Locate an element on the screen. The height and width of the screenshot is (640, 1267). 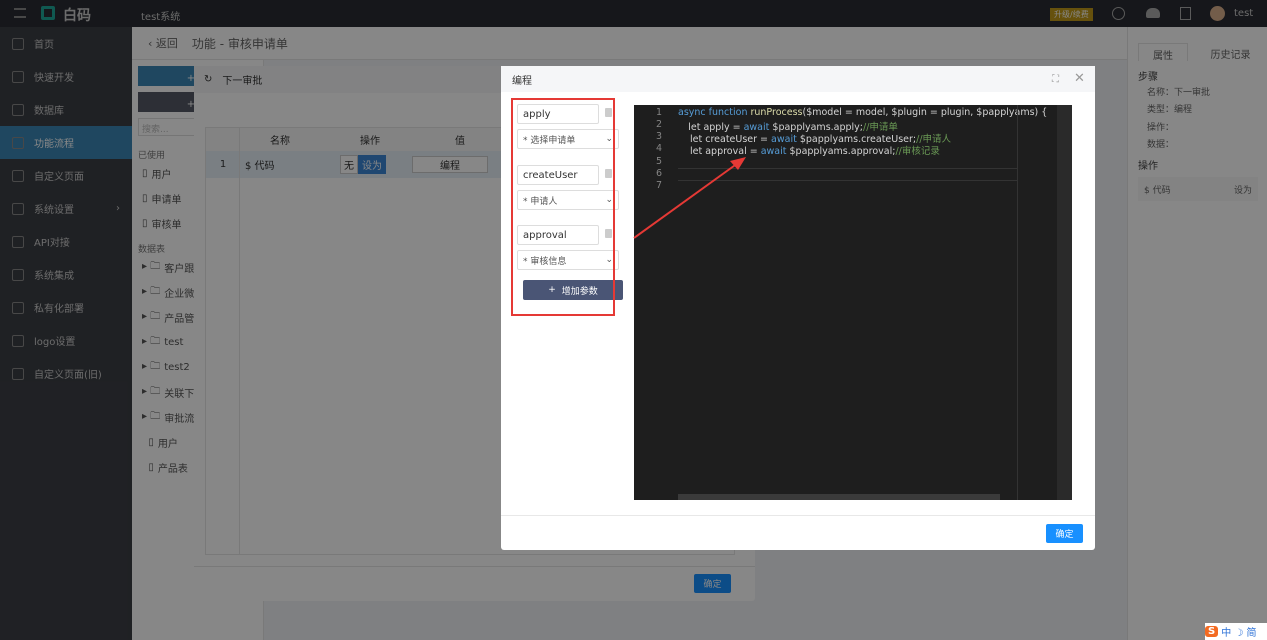
ime-label: 中 ☽ 简 is located at coordinates (1239, 633).